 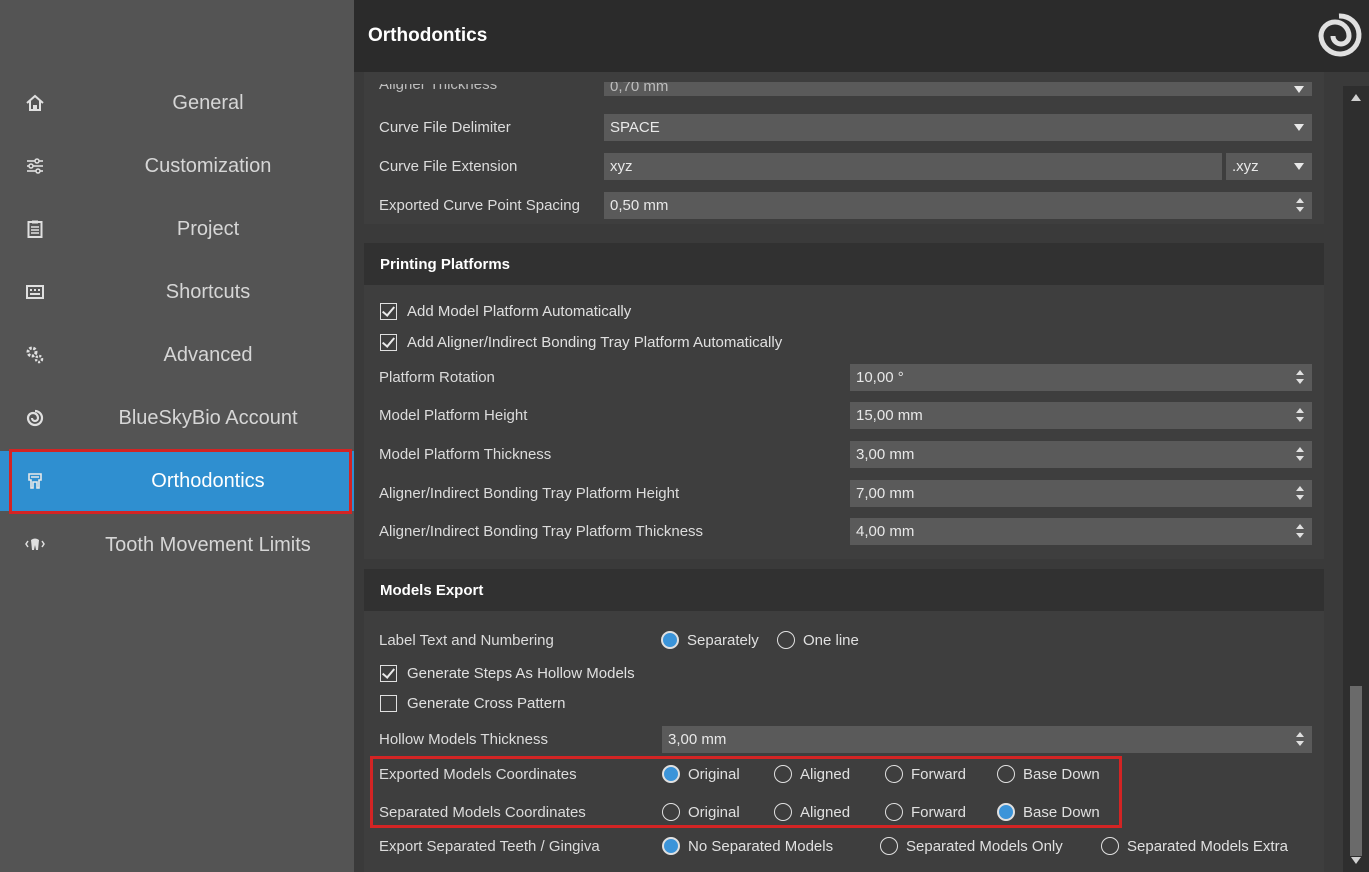 What do you see at coordinates (1207, 846) in the screenshot?
I see `radio-label: Separated Models Extra` at bounding box center [1207, 846].